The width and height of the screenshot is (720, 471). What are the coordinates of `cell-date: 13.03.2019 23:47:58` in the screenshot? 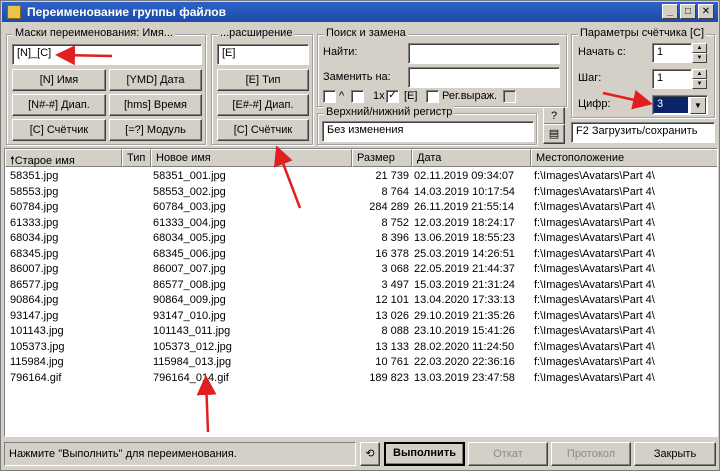 It's located at (464, 377).